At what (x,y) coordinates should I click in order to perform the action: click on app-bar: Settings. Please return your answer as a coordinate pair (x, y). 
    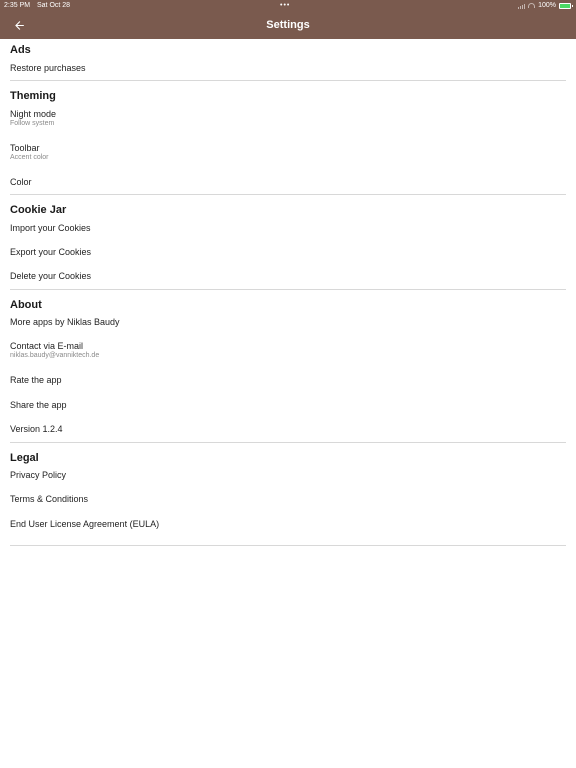
    Looking at the image, I should click on (288, 25).